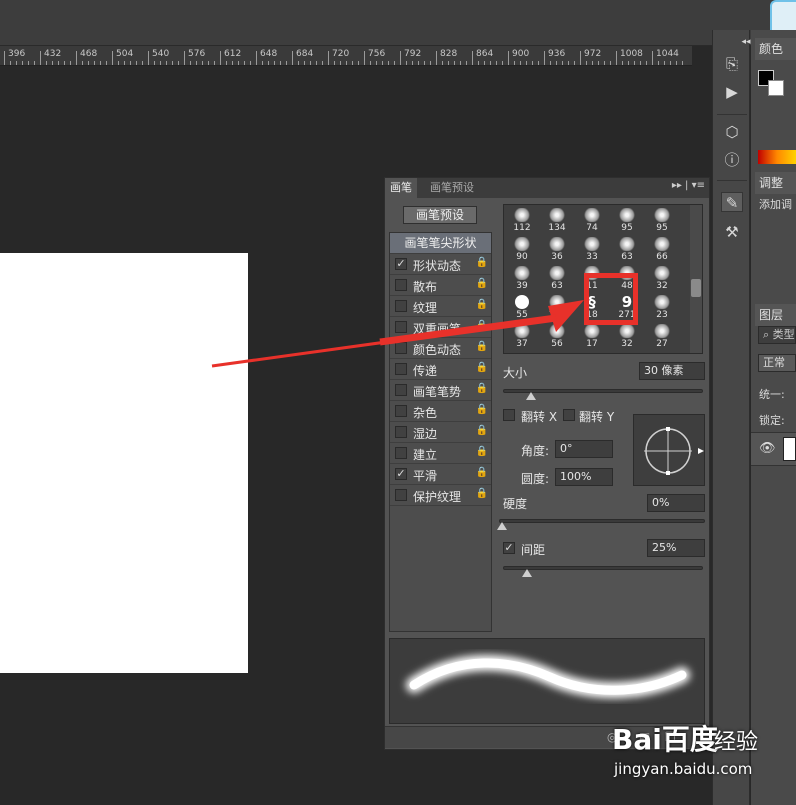  I want to click on brush-tip-cell: 36, so click(557, 250).